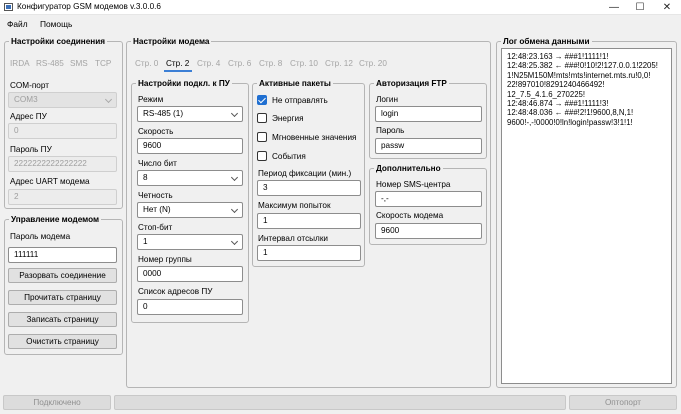  Describe the element at coordinates (190, 242) in the screenshot. I see `stop-bits-select: 1` at that location.